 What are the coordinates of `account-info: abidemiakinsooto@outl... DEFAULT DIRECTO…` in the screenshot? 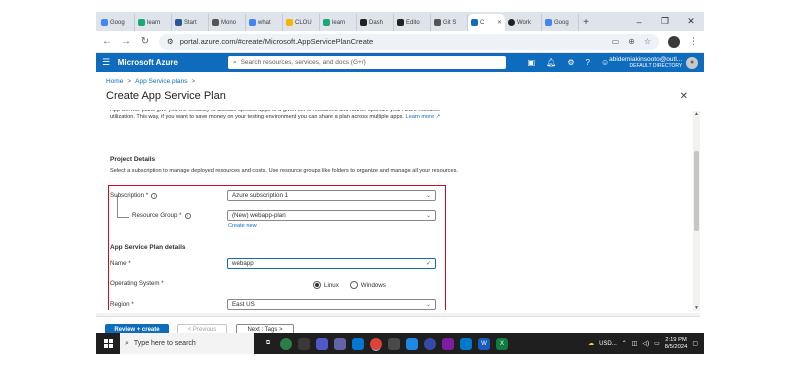 It's located at (645, 63).